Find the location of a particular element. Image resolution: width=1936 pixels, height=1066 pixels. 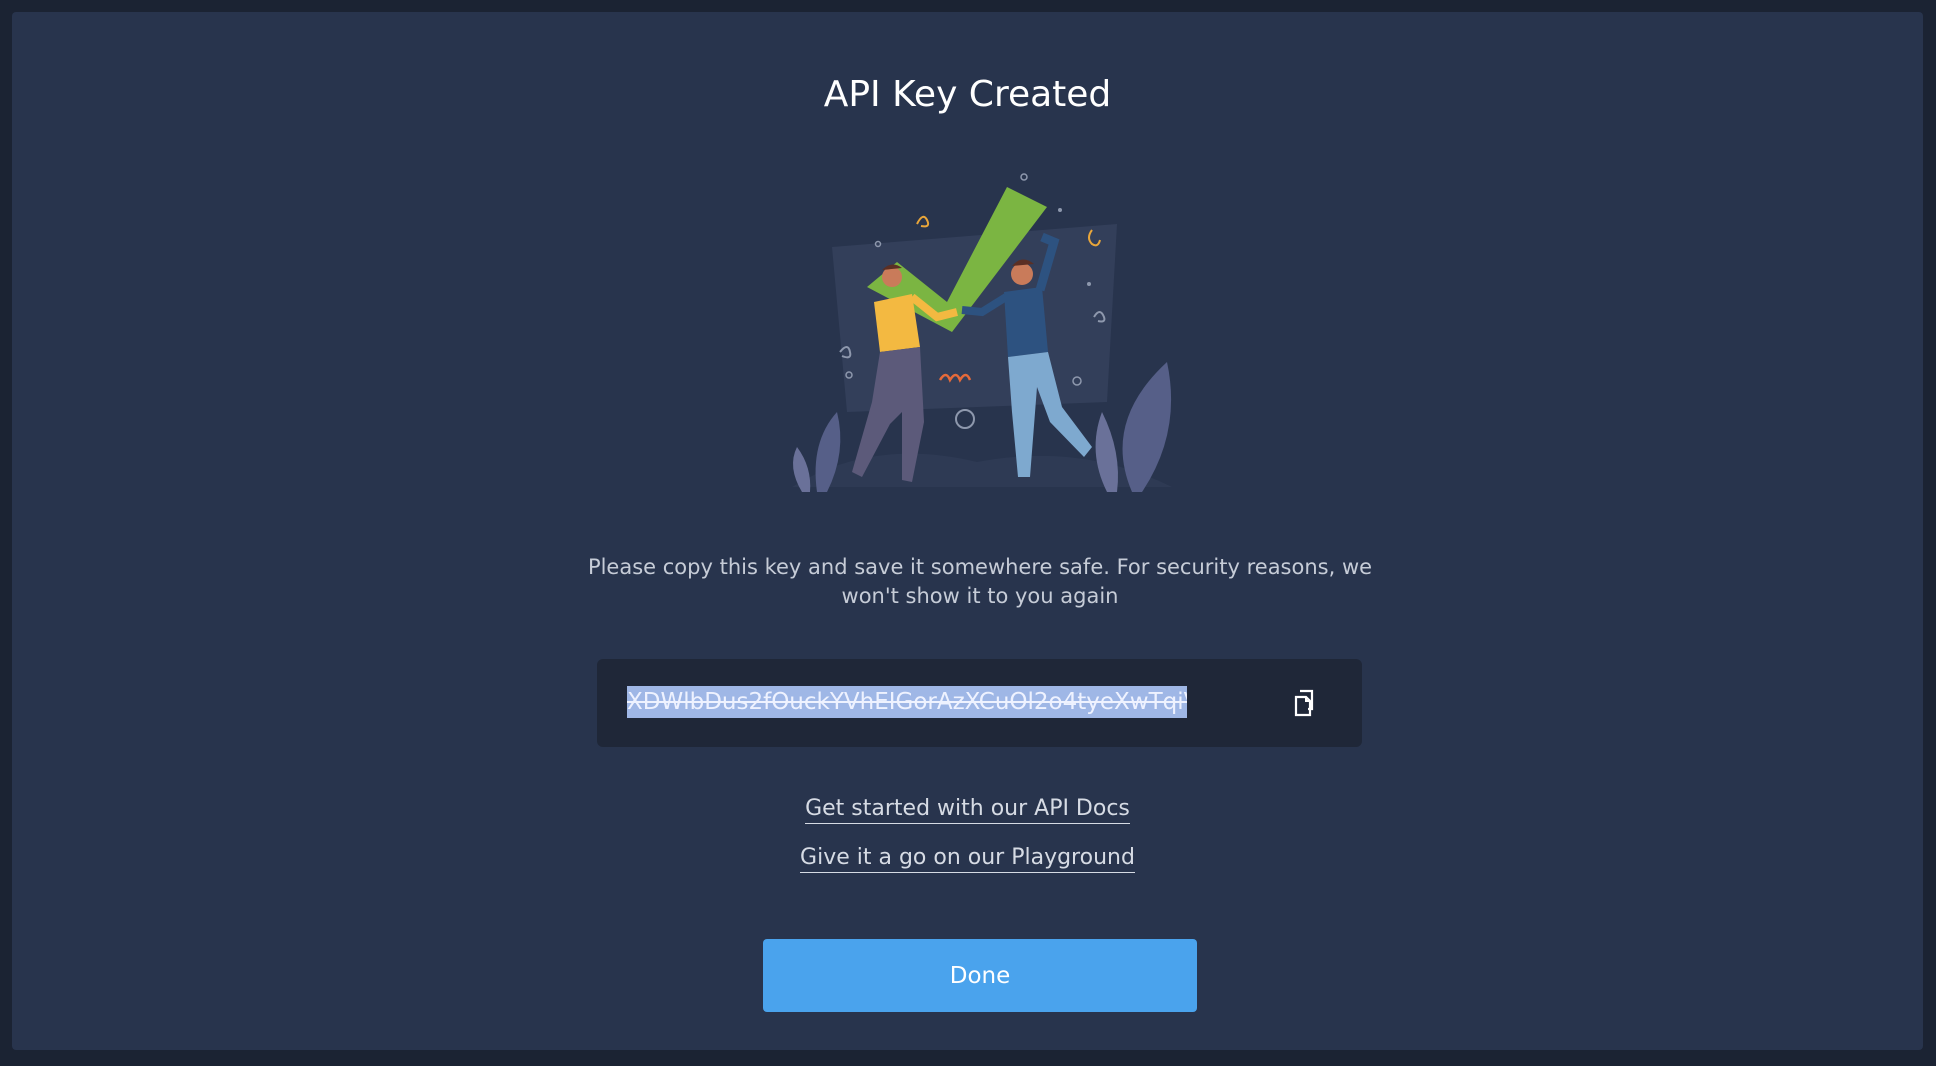

api-docs-link-row: Get started with our API Docs is located at coordinates (967, 810).